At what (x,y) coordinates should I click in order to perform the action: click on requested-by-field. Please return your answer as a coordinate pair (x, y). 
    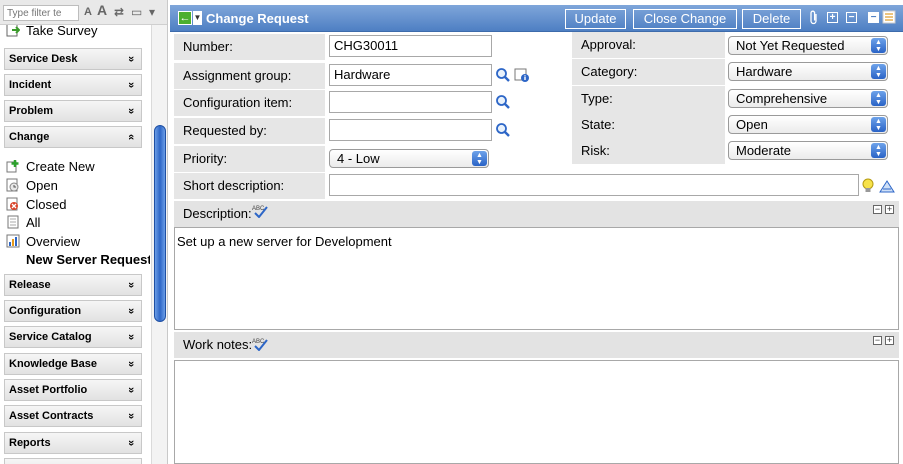
    Looking at the image, I should click on (410, 130).